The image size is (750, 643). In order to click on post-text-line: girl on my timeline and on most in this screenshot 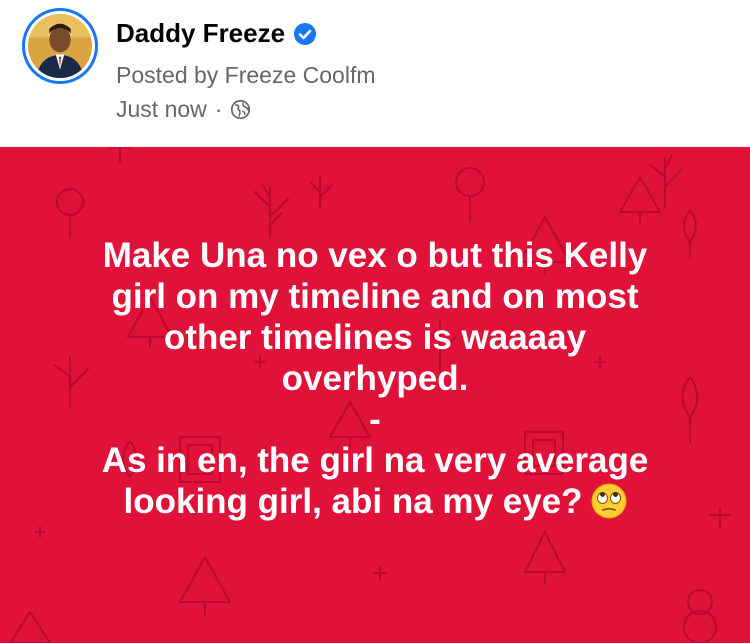, I will do `click(375, 296)`.